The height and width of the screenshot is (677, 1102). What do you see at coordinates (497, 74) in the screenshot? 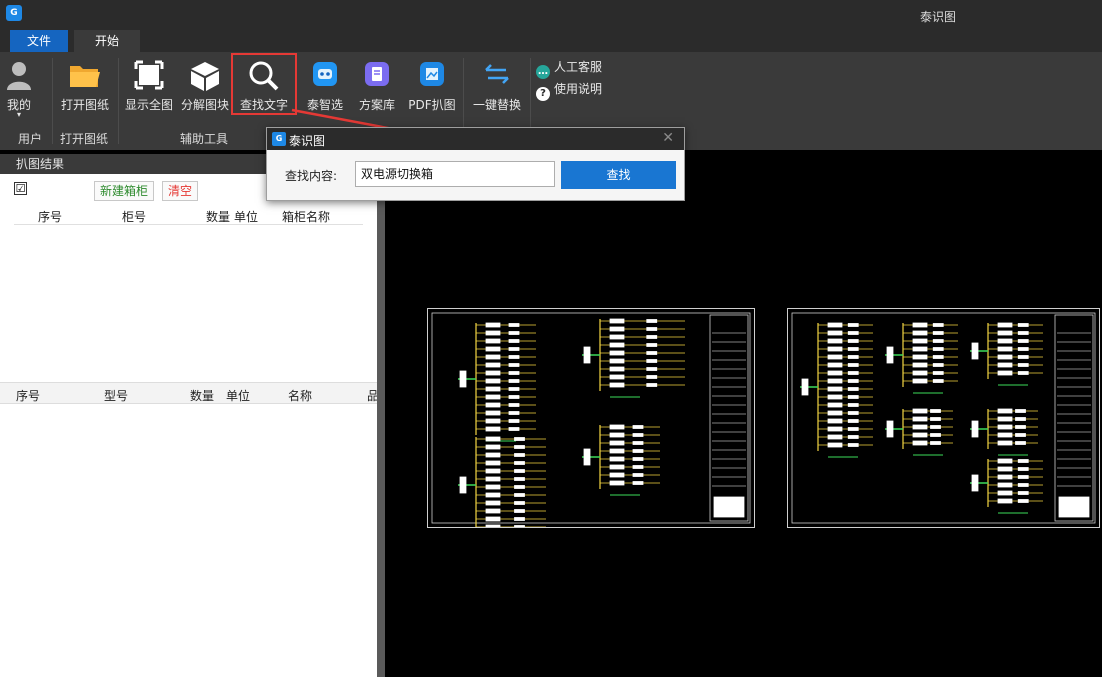
I see `swap-icon` at bounding box center [497, 74].